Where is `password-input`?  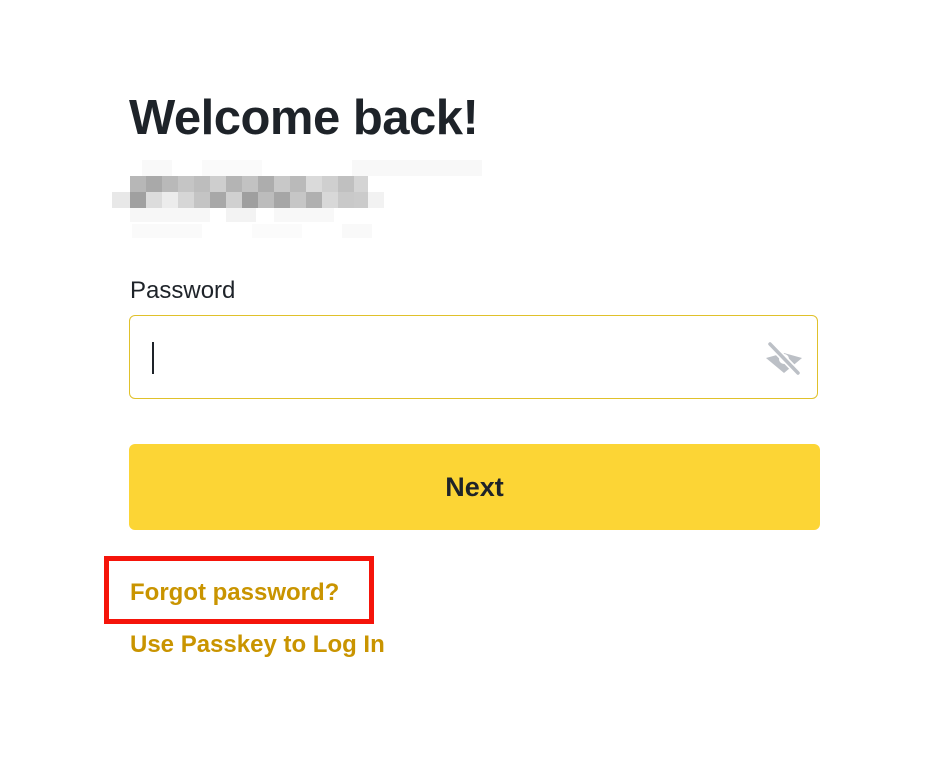 password-input is located at coordinates (448, 357).